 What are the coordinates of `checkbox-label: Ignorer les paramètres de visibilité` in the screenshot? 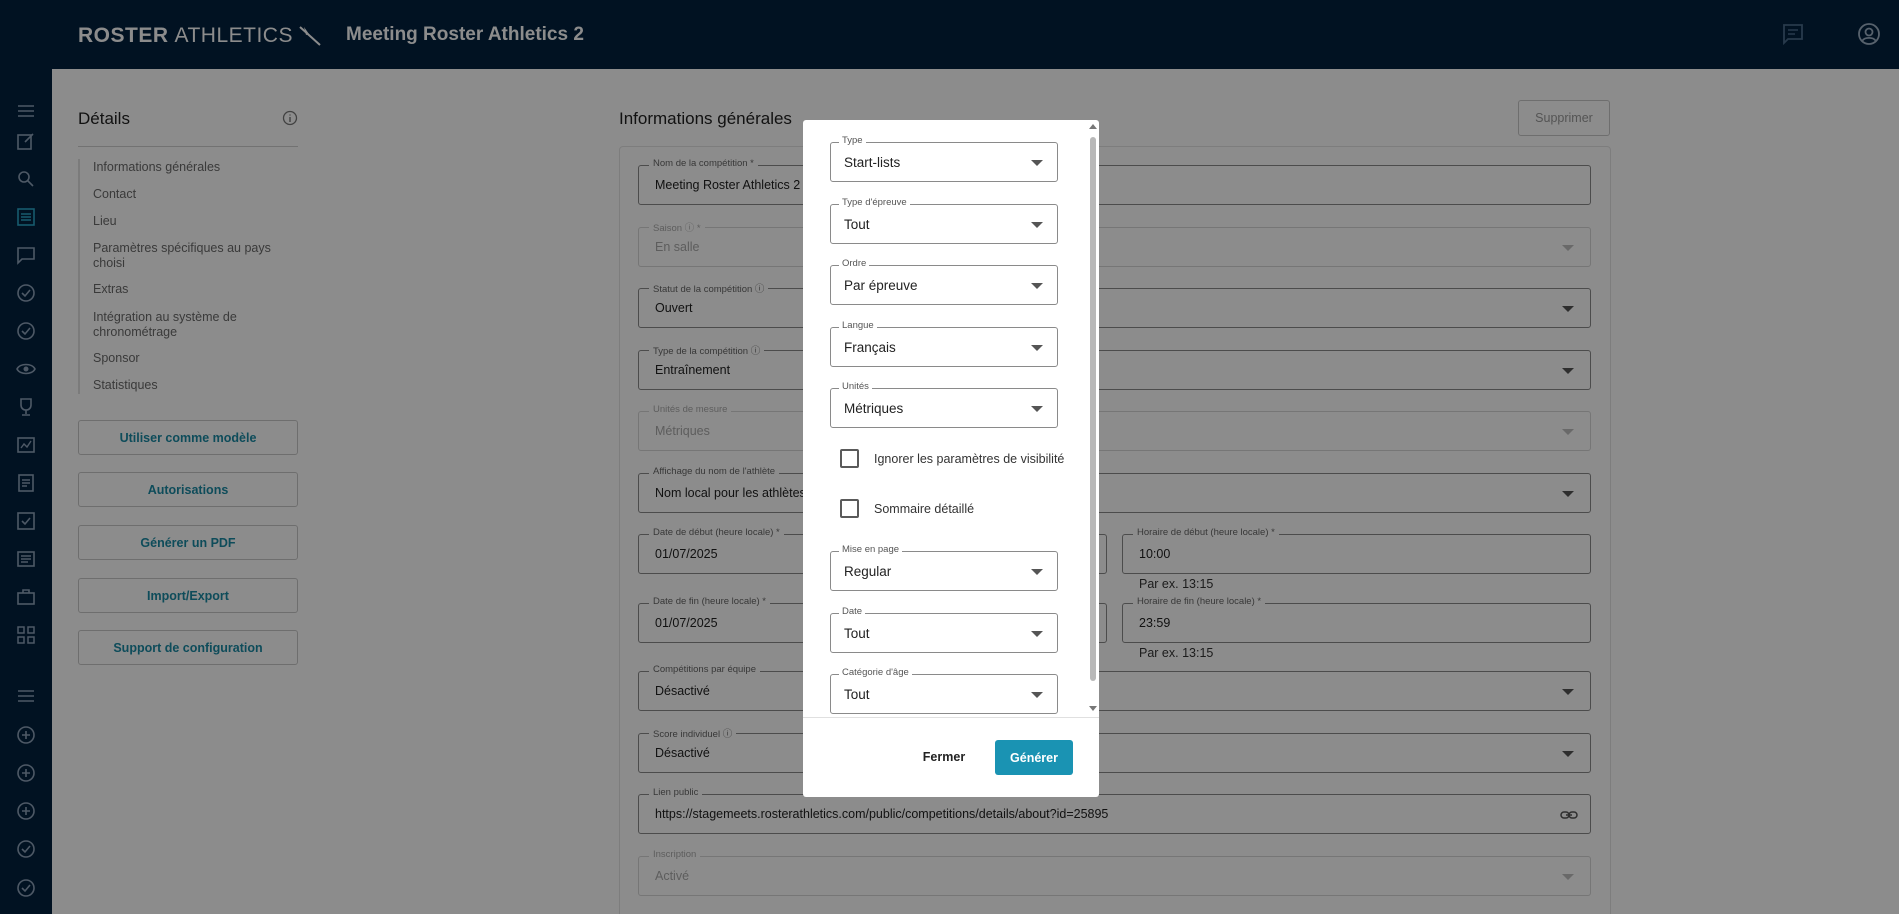 It's located at (969, 458).